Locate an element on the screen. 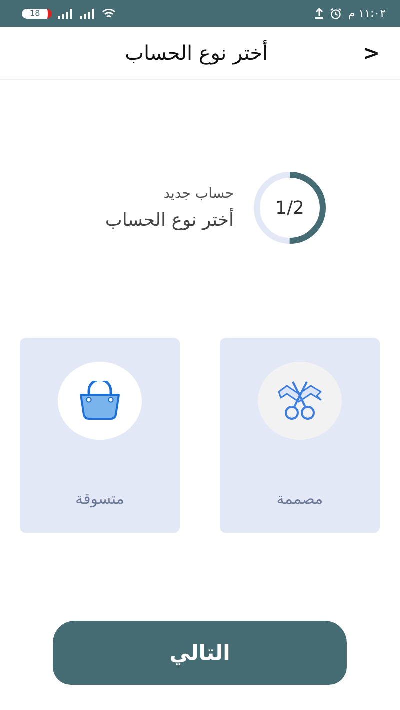 The image size is (400, 710). battery-indicator: 18 is located at coordinates (37, 13).